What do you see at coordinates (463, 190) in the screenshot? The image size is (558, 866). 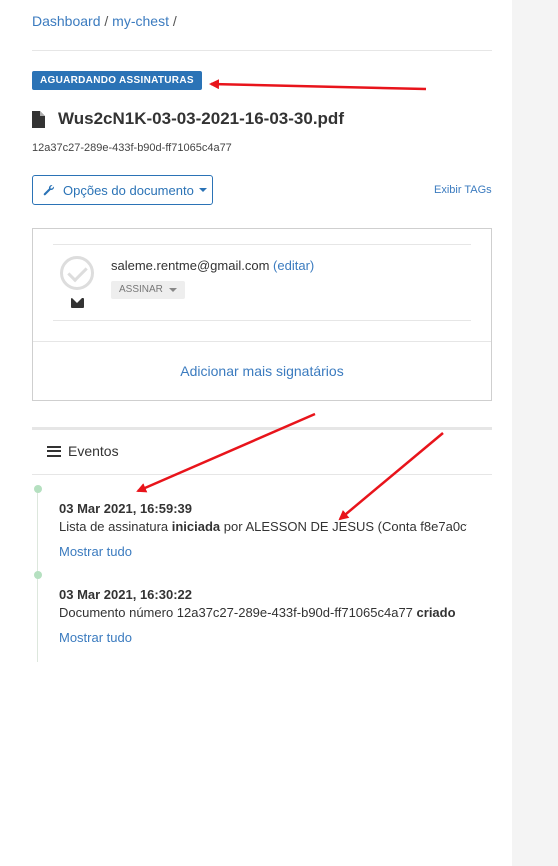 I see `show-tags-link: Exibir TAGs` at bounding box center [463, 190].